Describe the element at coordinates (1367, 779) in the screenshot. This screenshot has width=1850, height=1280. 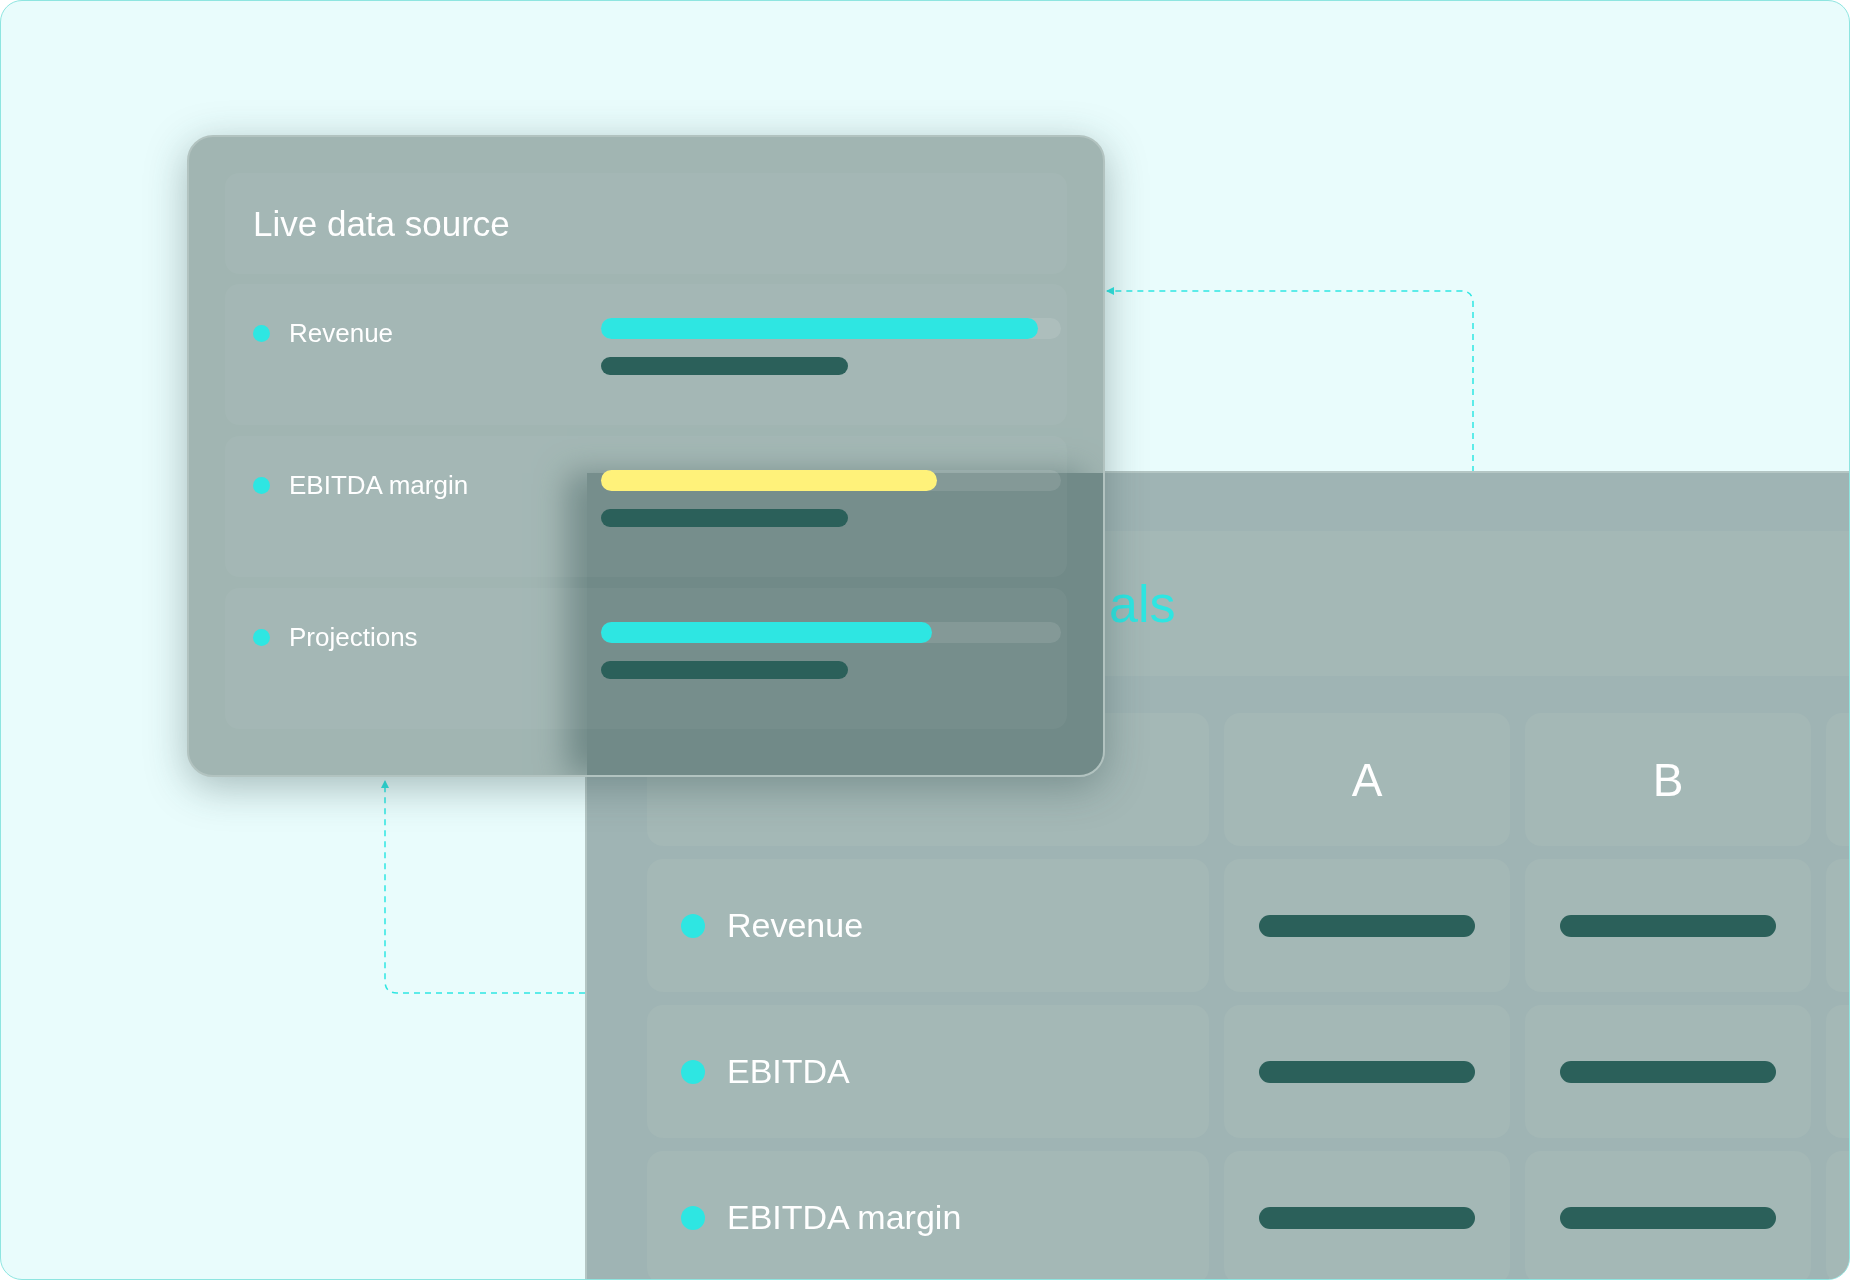
I see `column-header: A` at that location.